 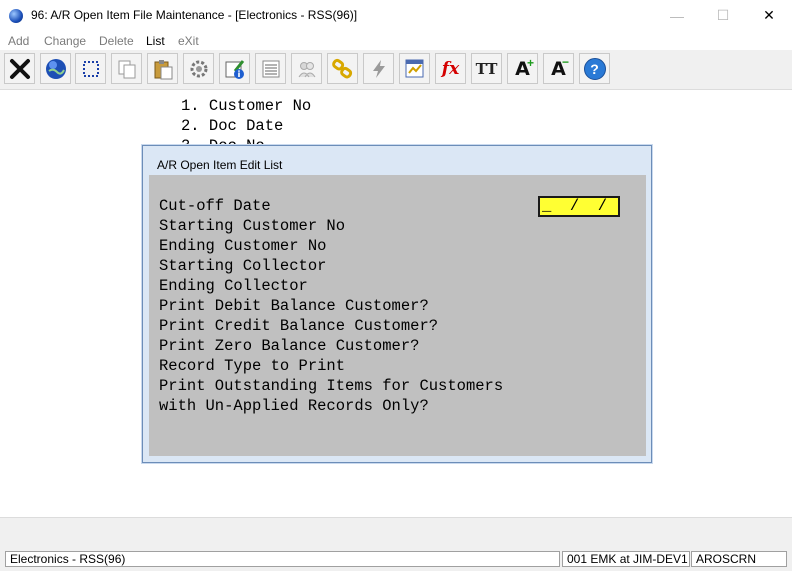 I want to click on menu-delete: Delete, so click(x=116, y=41).